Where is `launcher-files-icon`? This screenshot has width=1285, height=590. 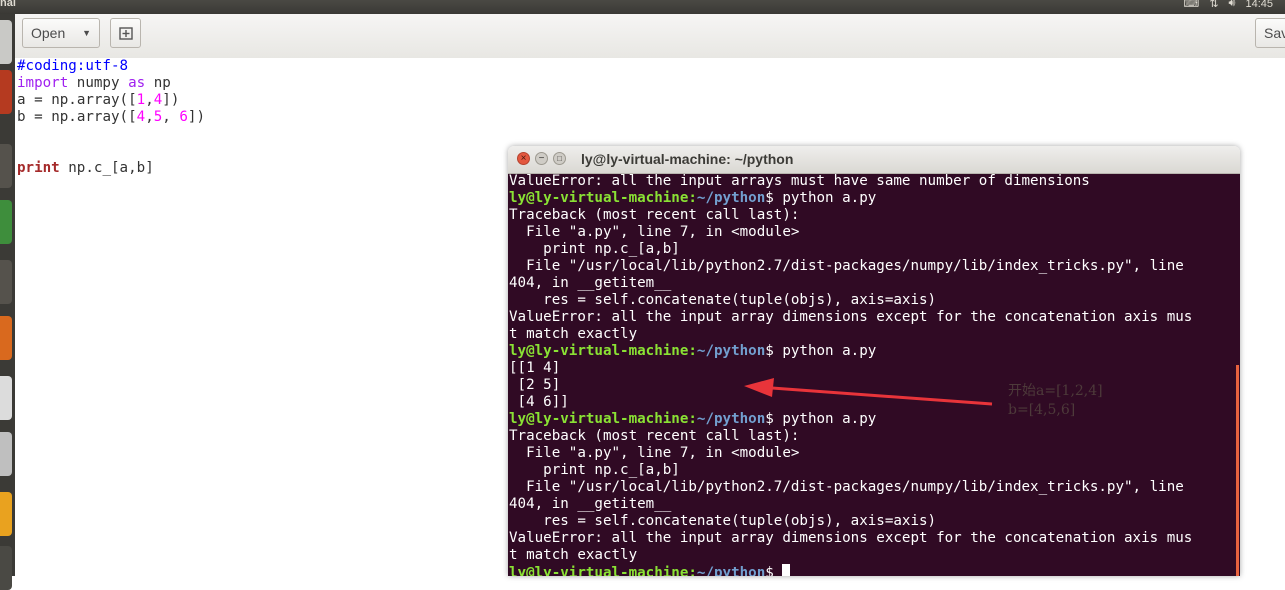
launcher-files-icon is located at coordinates (6, 92).